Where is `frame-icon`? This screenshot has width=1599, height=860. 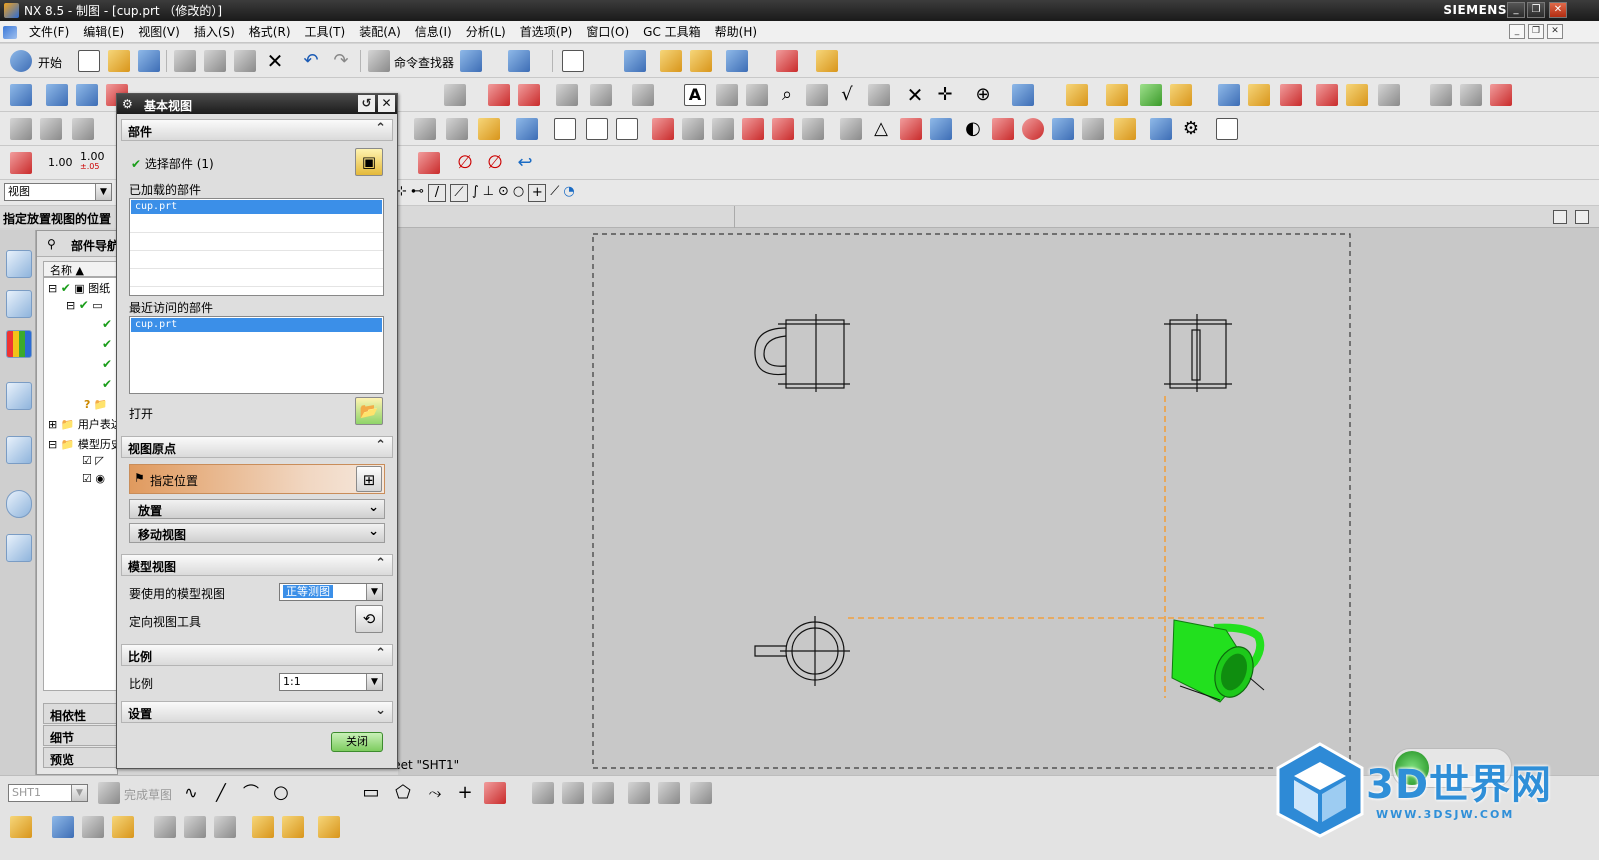 frame-icon is located at coordinates (565, 129).